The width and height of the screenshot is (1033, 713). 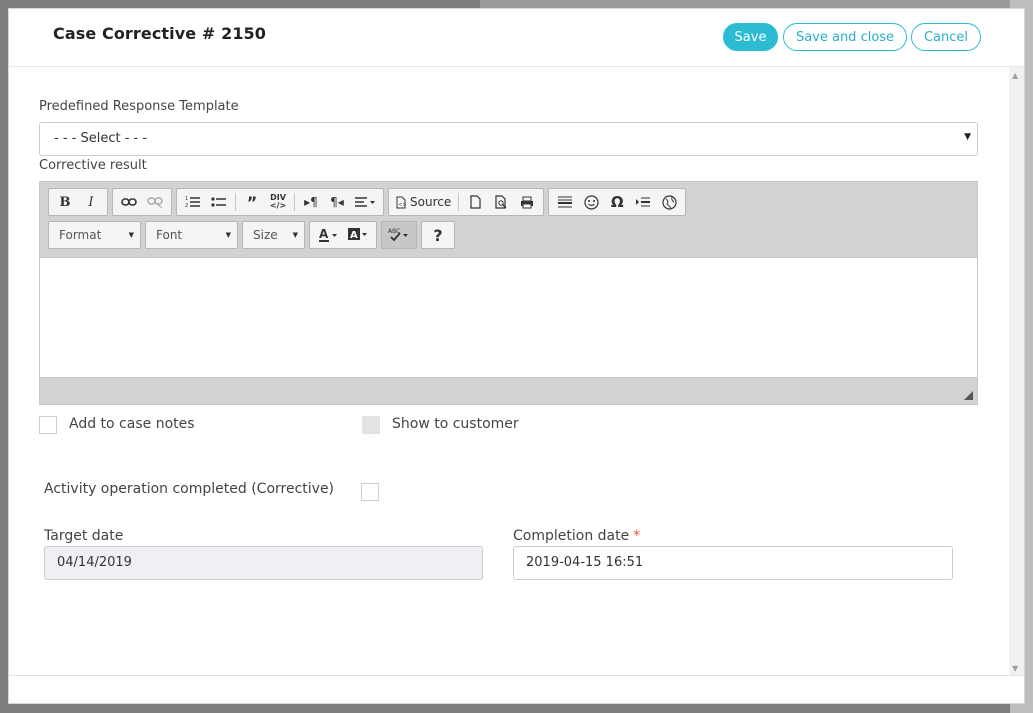 I want to click on activity-completed-checkbox, so click(x=370, y=492).